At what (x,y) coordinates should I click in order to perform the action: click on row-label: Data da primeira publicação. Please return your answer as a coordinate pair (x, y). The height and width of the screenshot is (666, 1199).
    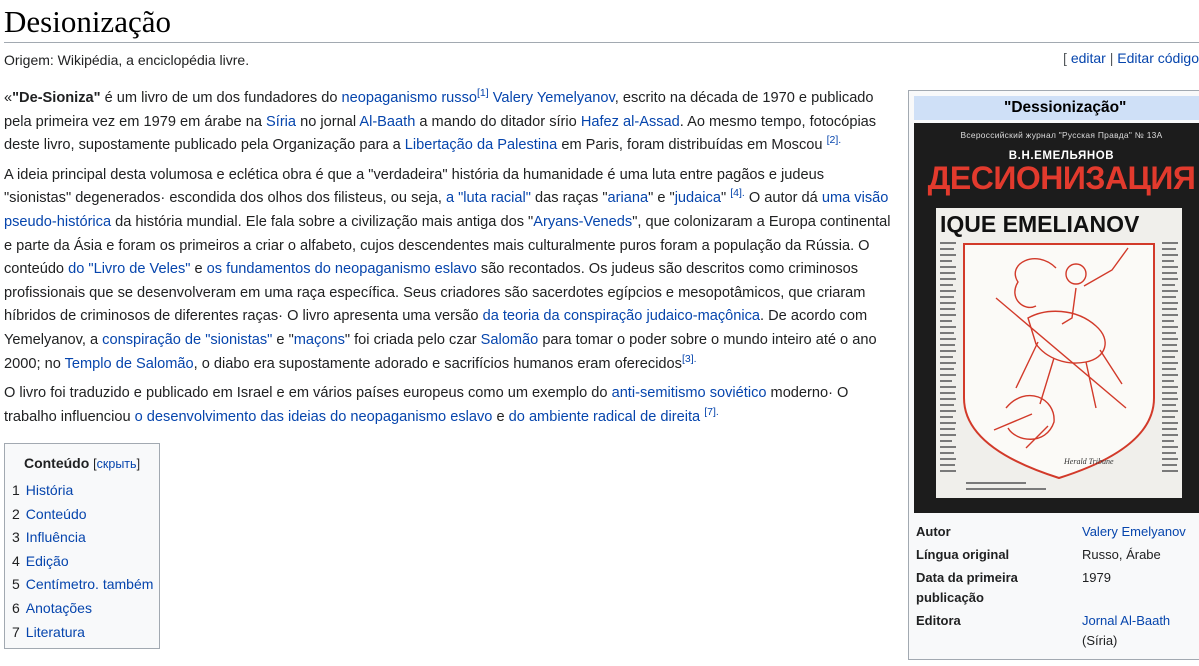
    Looking at the image, I should click on (967, 587).